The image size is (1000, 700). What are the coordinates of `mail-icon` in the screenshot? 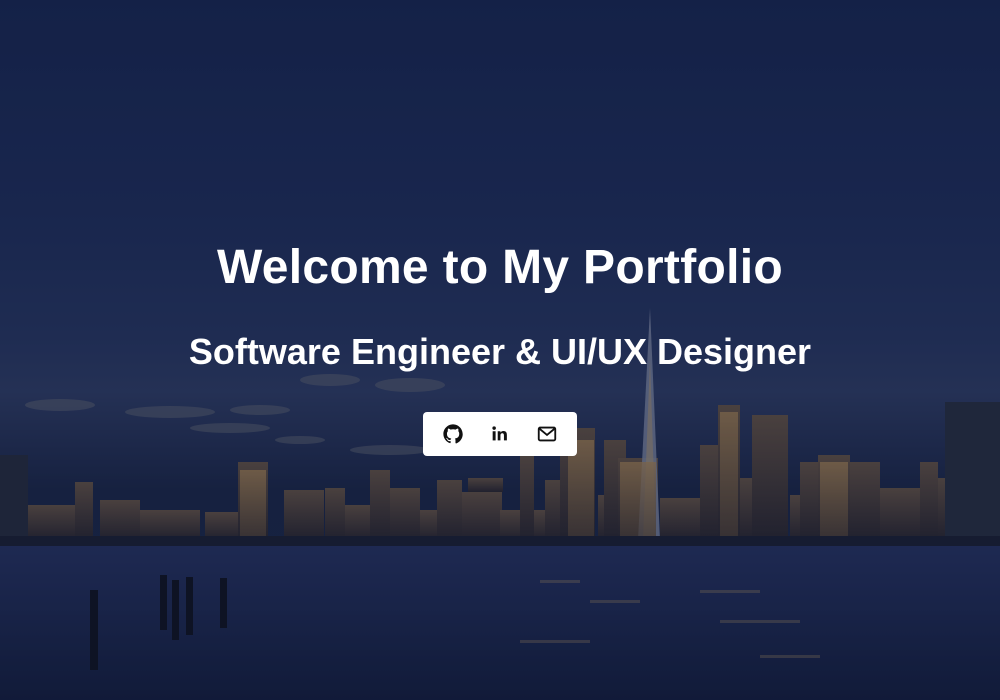 It's located at (547, 434).